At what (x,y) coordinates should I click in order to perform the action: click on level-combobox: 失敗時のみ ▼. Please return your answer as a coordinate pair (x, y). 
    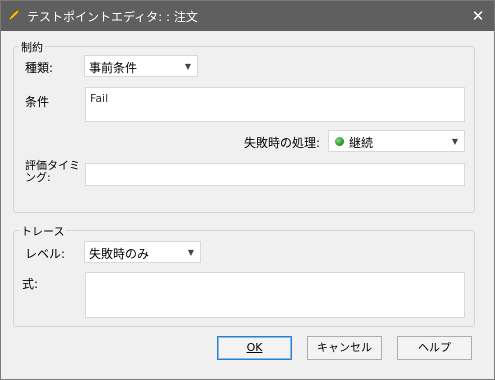
    Looking at the image, I should click on (142, 252).